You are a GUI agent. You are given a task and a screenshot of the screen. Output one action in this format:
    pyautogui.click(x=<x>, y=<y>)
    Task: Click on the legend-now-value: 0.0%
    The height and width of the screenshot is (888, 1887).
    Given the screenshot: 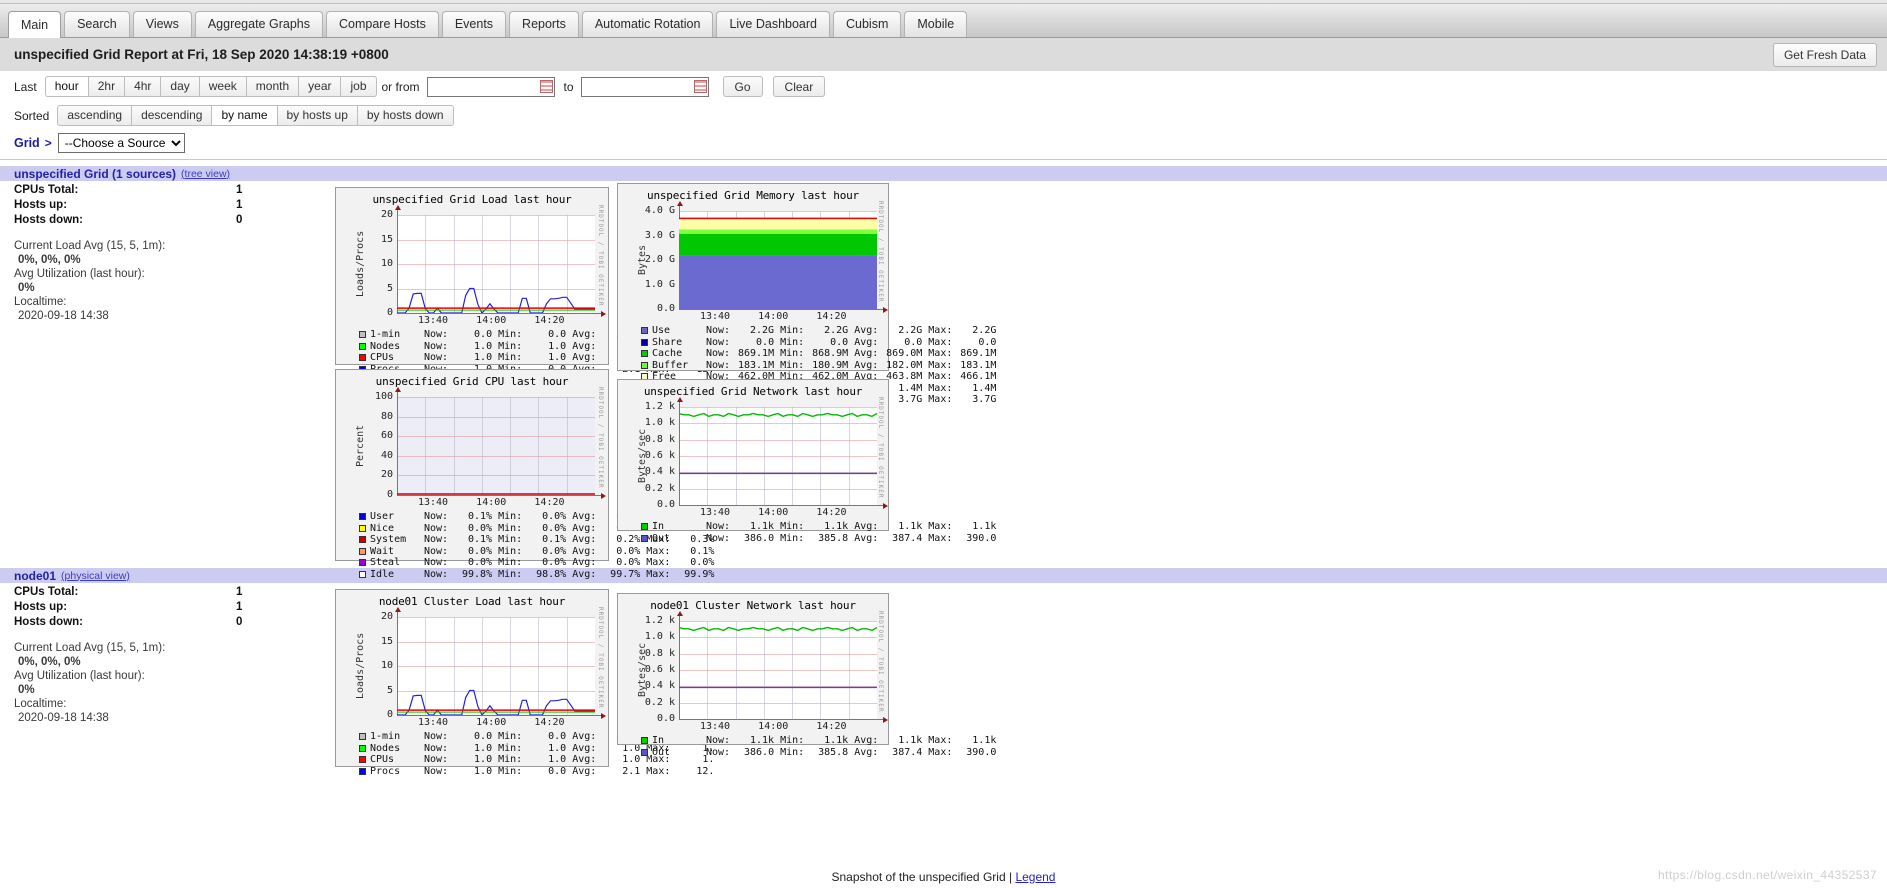 What is the action you would take?
    pyautogui.click(x=480, y=551)
    